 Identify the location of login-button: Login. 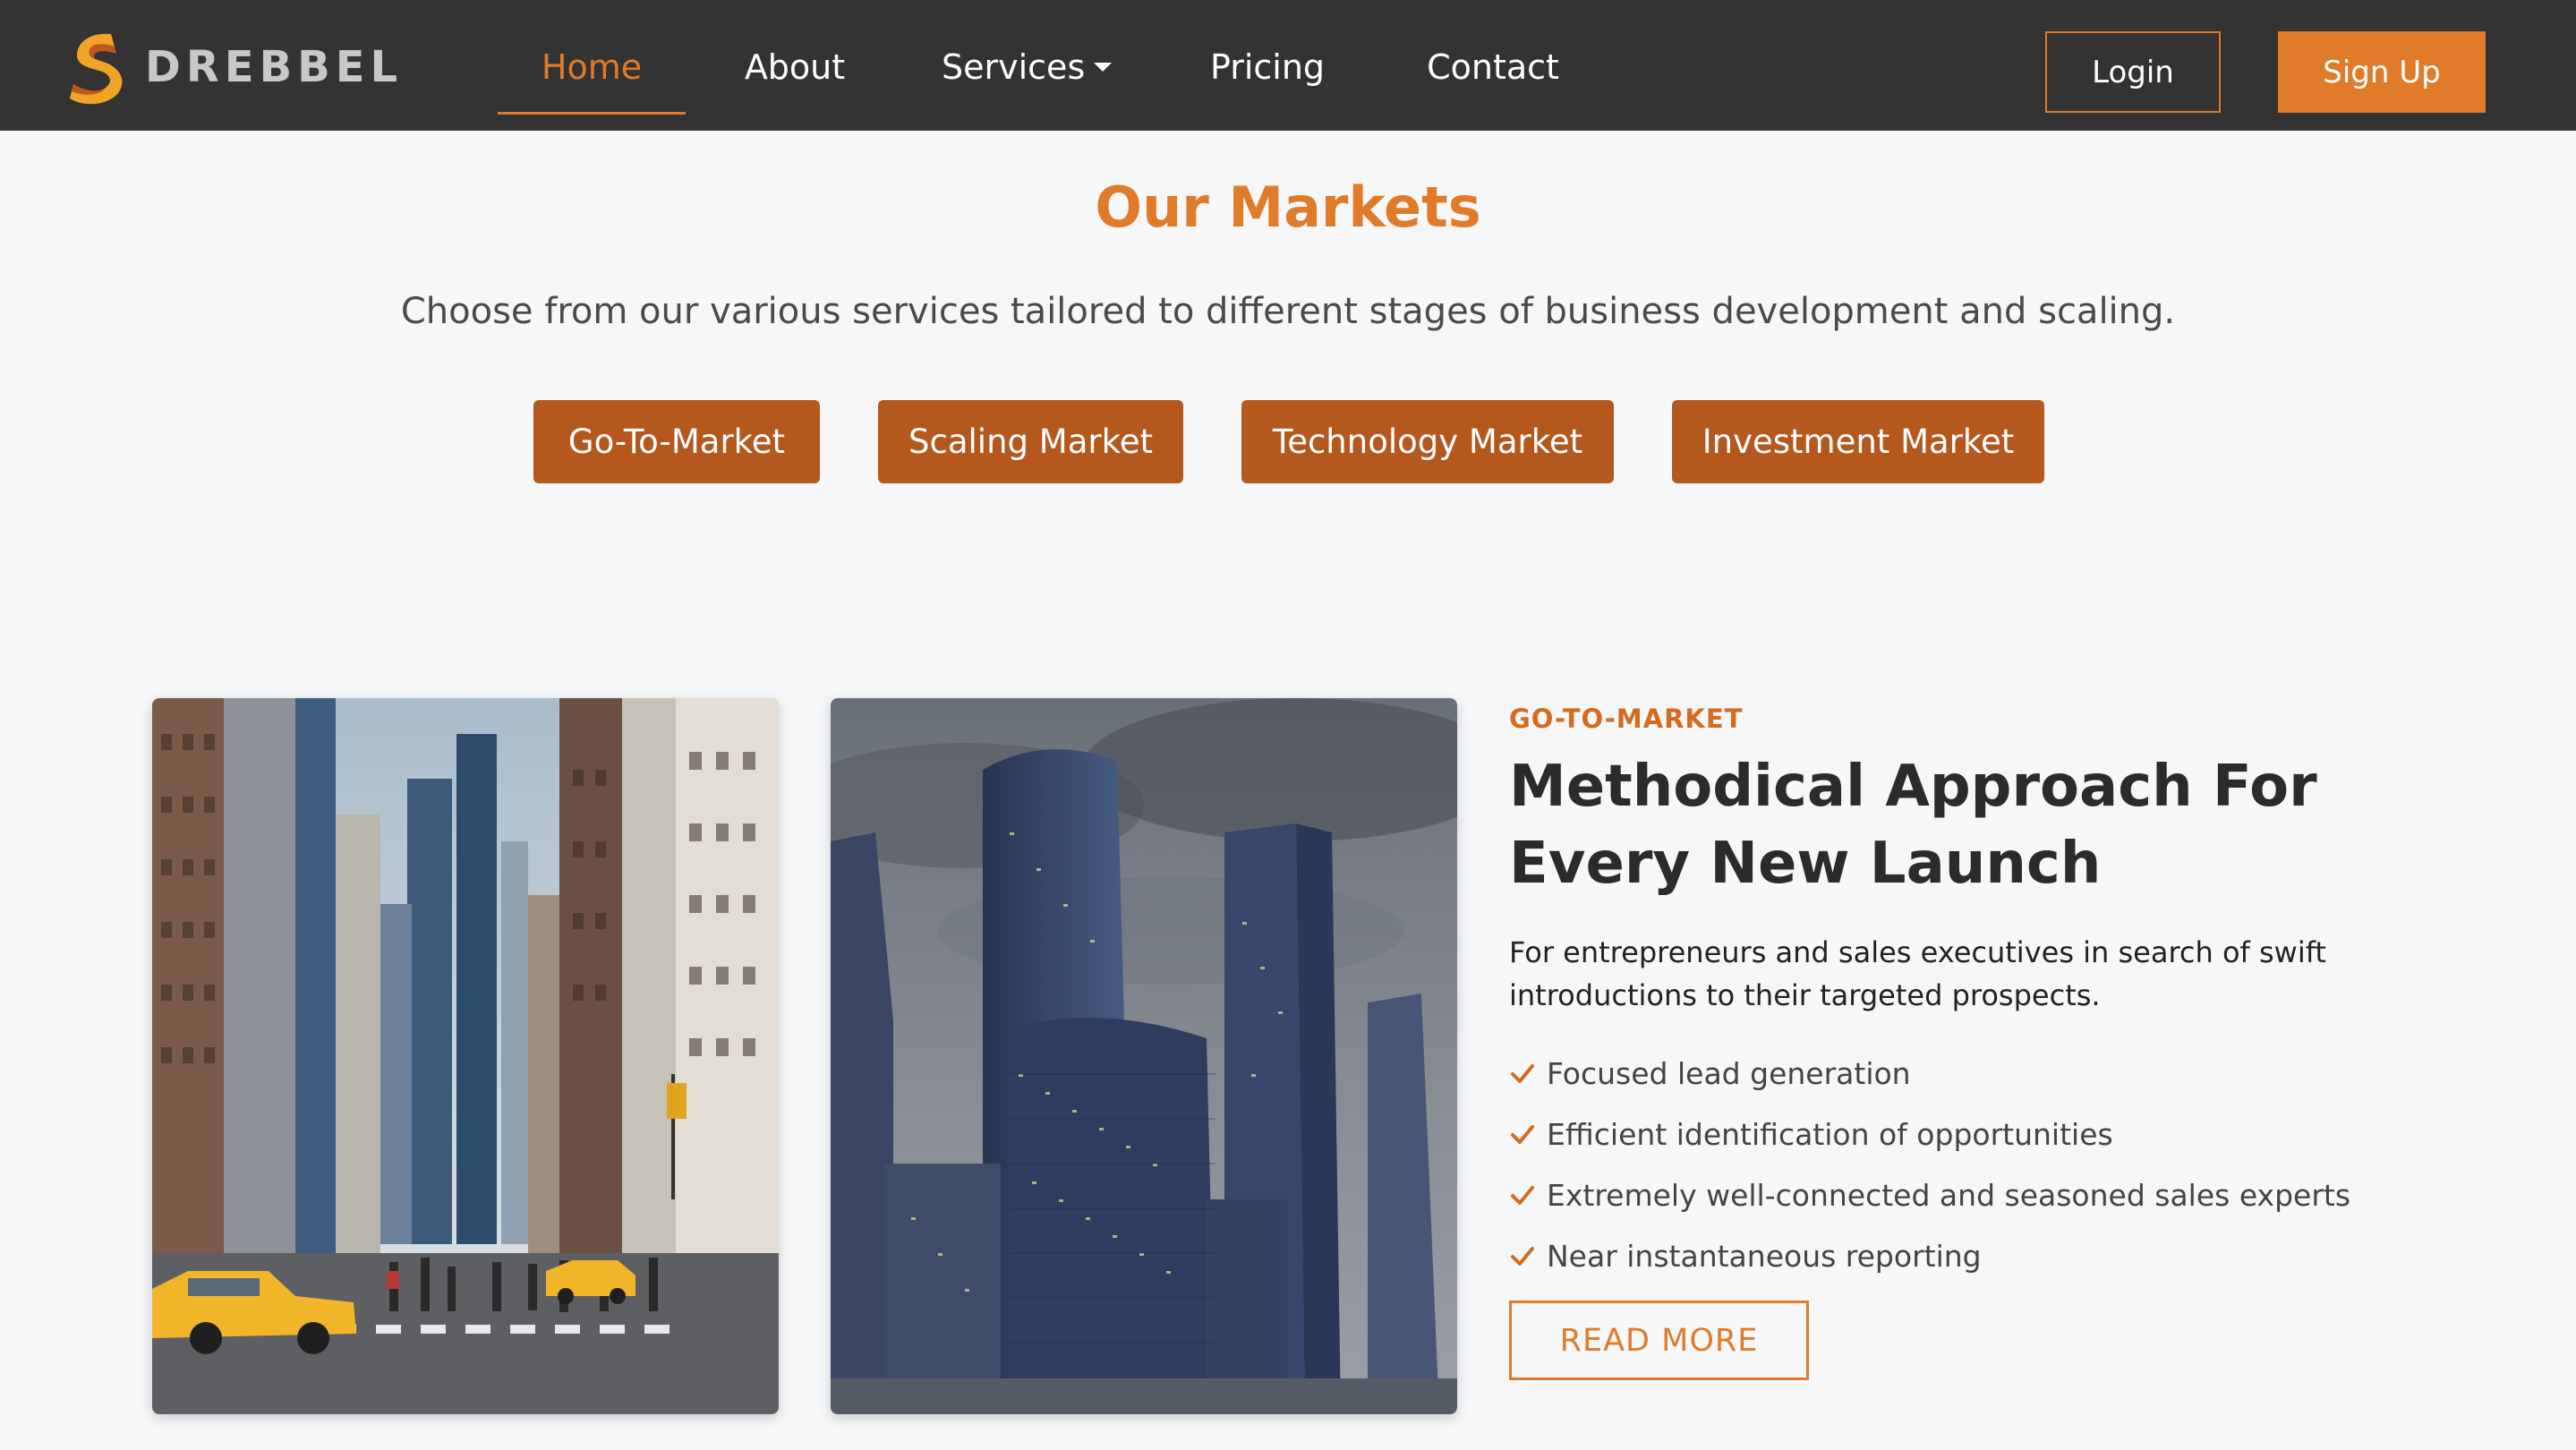
(2133, 72).